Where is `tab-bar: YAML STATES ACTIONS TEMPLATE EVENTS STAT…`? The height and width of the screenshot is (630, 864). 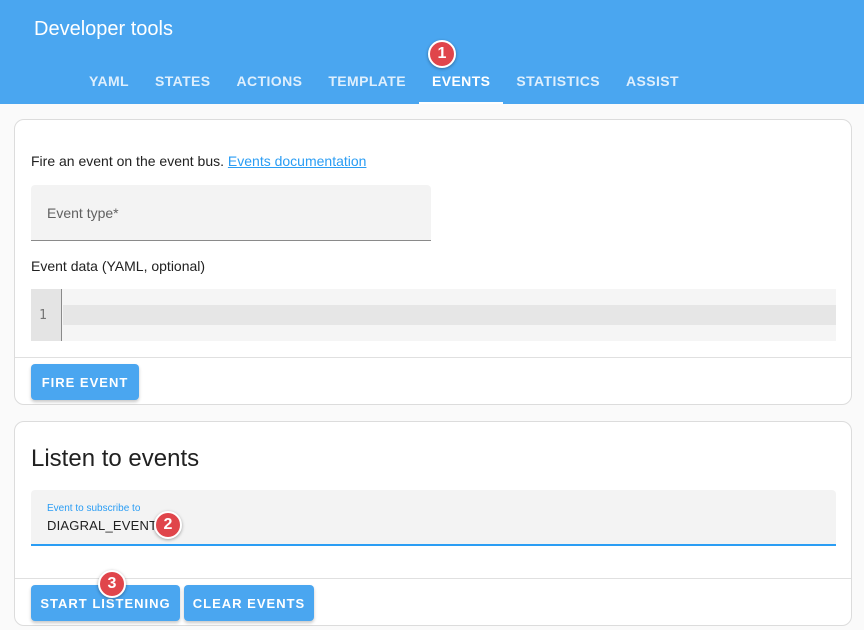 tab-bar: YAML STATES ACTIONS TEMPLATE EVENTS STAT… is located at coordinates (384, 81).